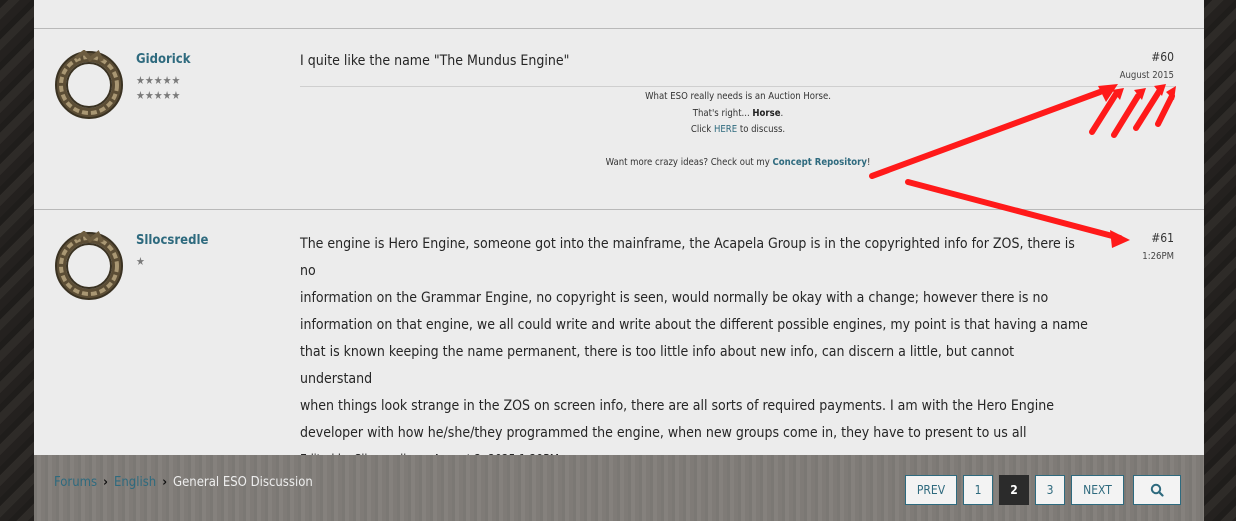  What do you see at coordinates (868, 162) in the screenshot?
I see `signature-text: !` at bounding box center [868, 162].